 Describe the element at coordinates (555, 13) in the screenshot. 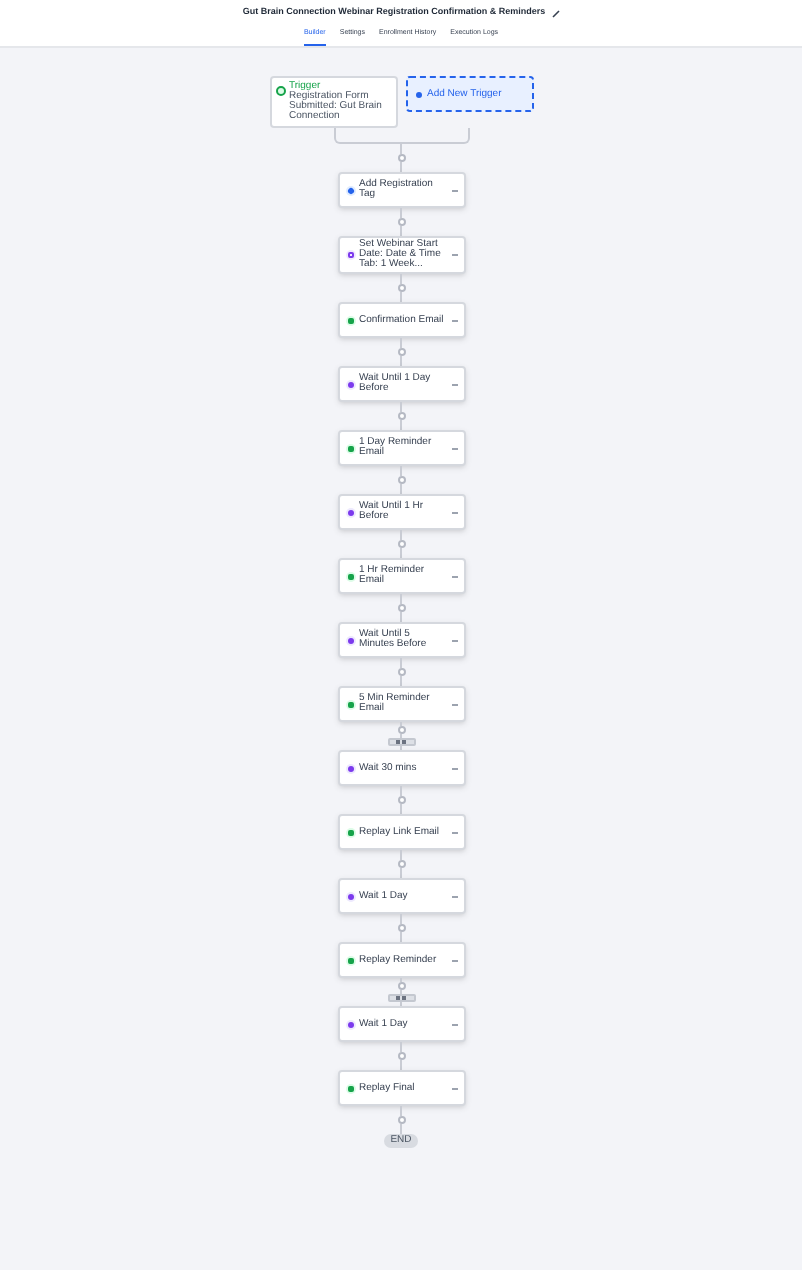

I see `edit-icon` at that location.